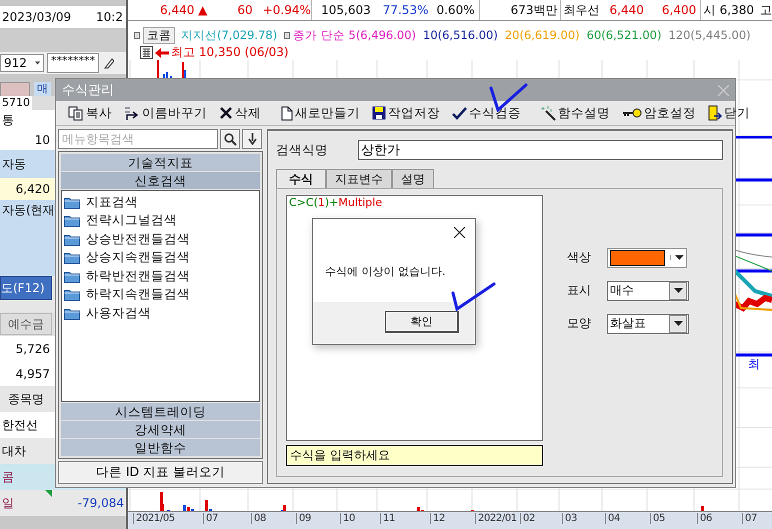  Describe the element at coordinates (710, 10) in the screenshot. I see `open-label: 시` at that location.